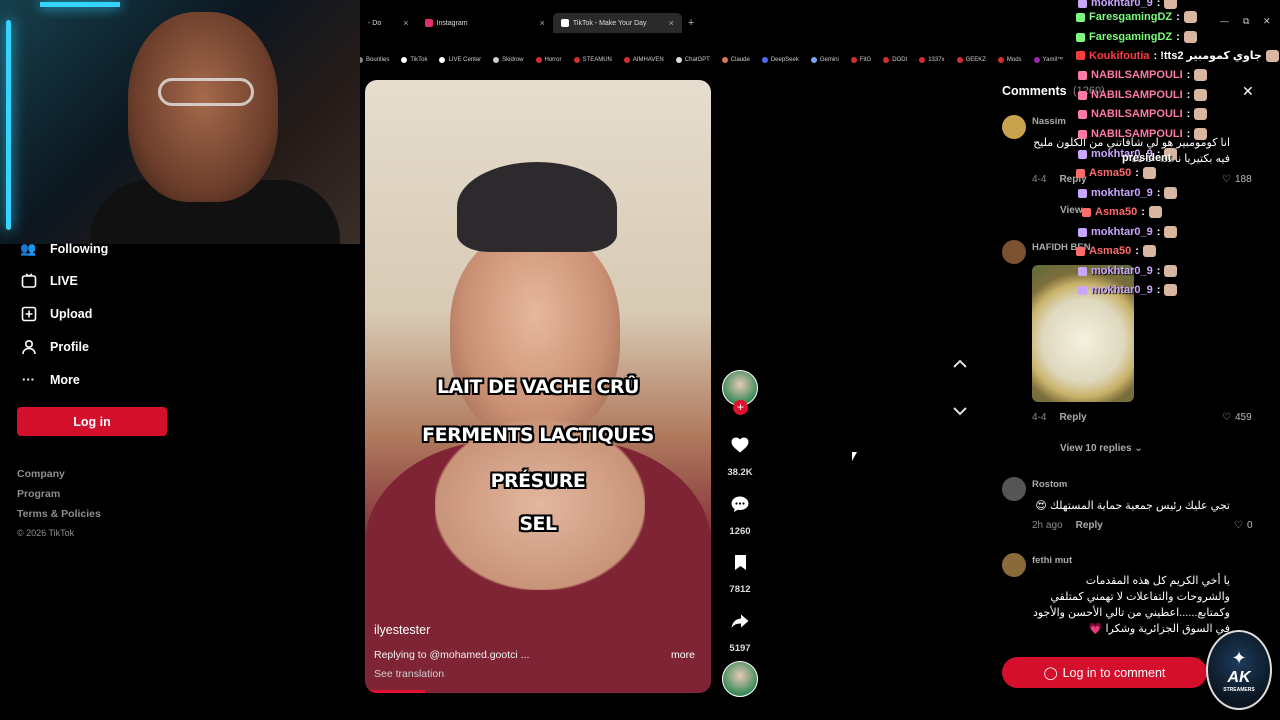 The height and width of the screenshot is (720, 1280). What do you see at coordinates (1243, 179) in the screenshot?
I see `comment-like-count: 188` at bounding box center [1243, 179].